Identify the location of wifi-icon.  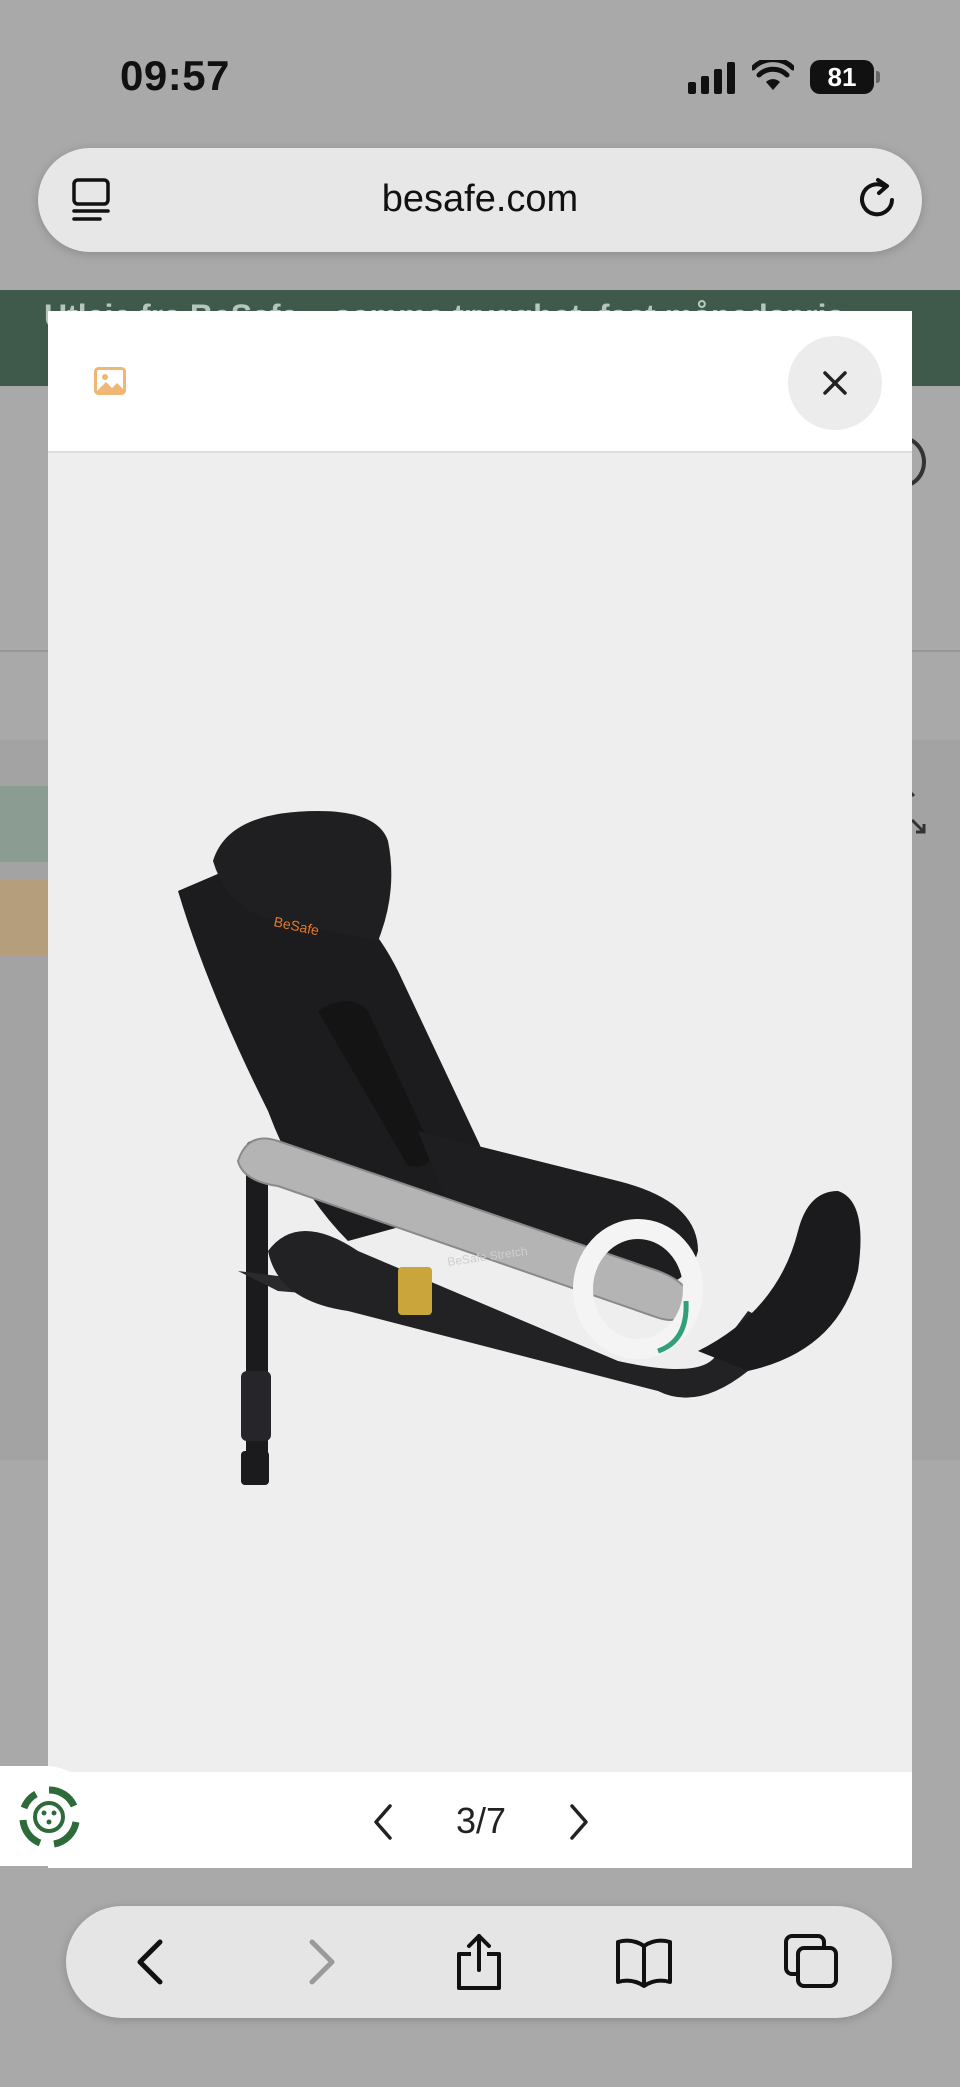
(773, 75).